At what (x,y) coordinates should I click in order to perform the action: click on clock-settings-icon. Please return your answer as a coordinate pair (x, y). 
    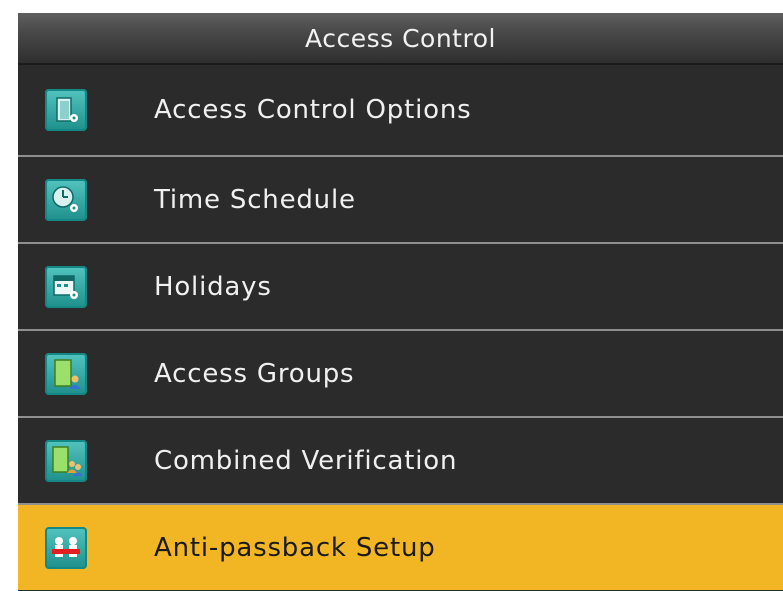
    Looking at the image, I should click on (66, 199).